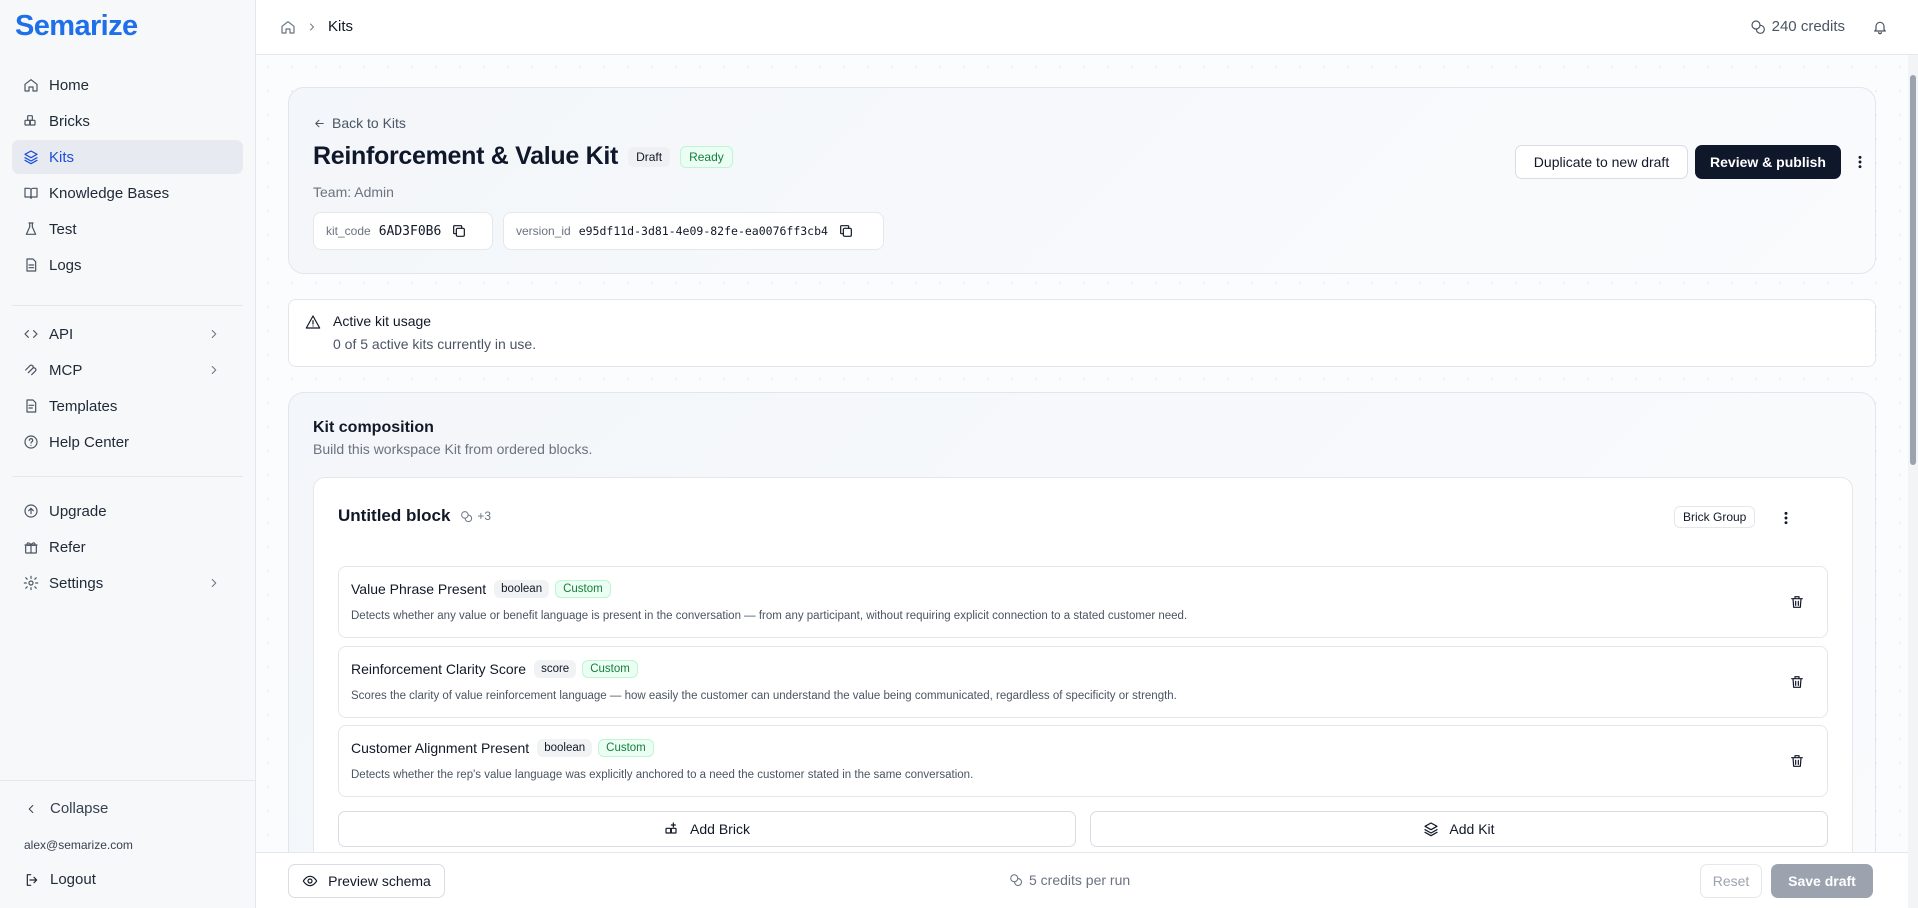 The height and width of the screenshot is (908, 1918). Describe the element at coordinates (127, 583) in the screenshot. I see `sidebar-item-settings: Settings` at that location.